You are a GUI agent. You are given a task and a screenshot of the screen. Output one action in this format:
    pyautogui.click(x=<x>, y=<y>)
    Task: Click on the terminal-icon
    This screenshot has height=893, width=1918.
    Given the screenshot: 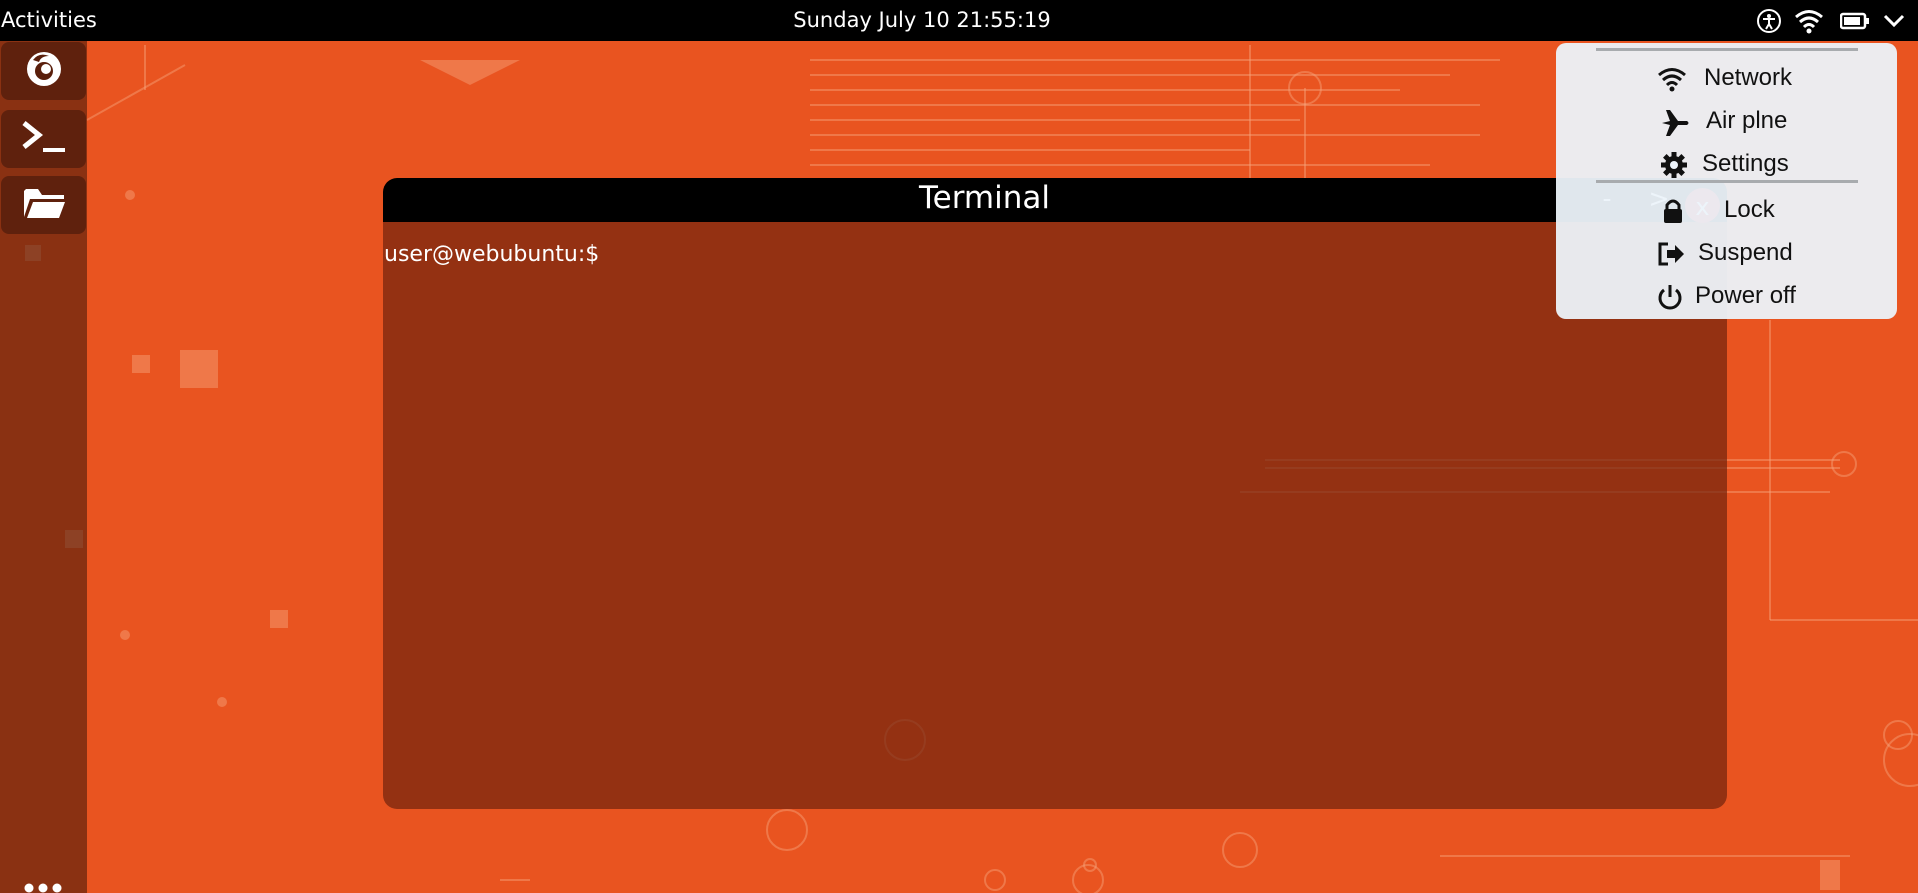 What is the action you would take?
    pyautogui.click(x=44, y=139)
    